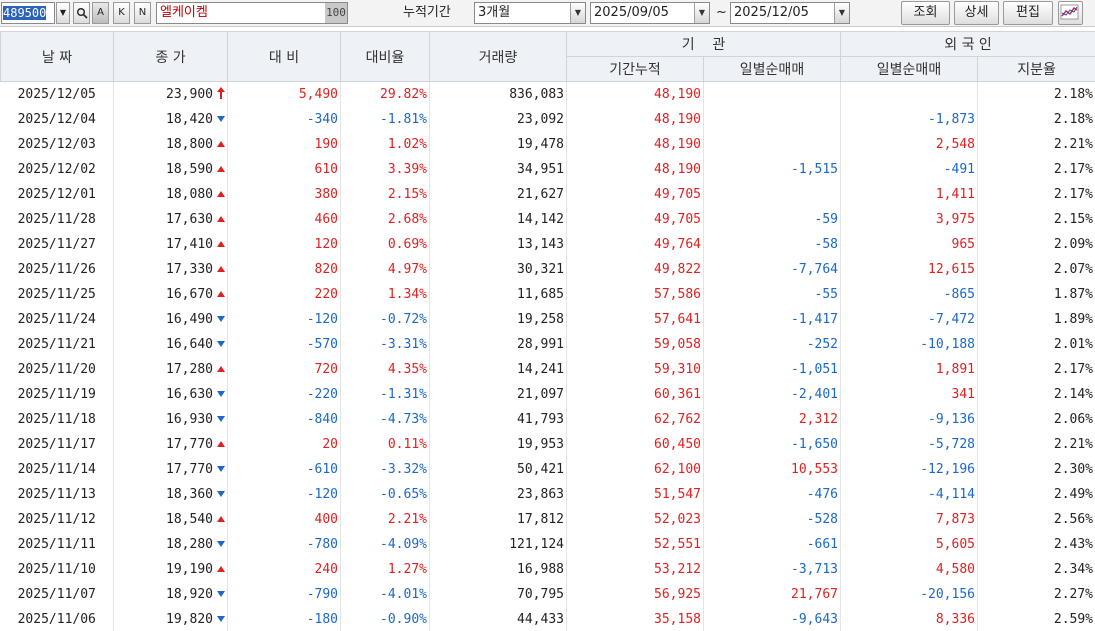 This screenshot has height=631, width=1095. I want to click on search-button, so click(81, 13).